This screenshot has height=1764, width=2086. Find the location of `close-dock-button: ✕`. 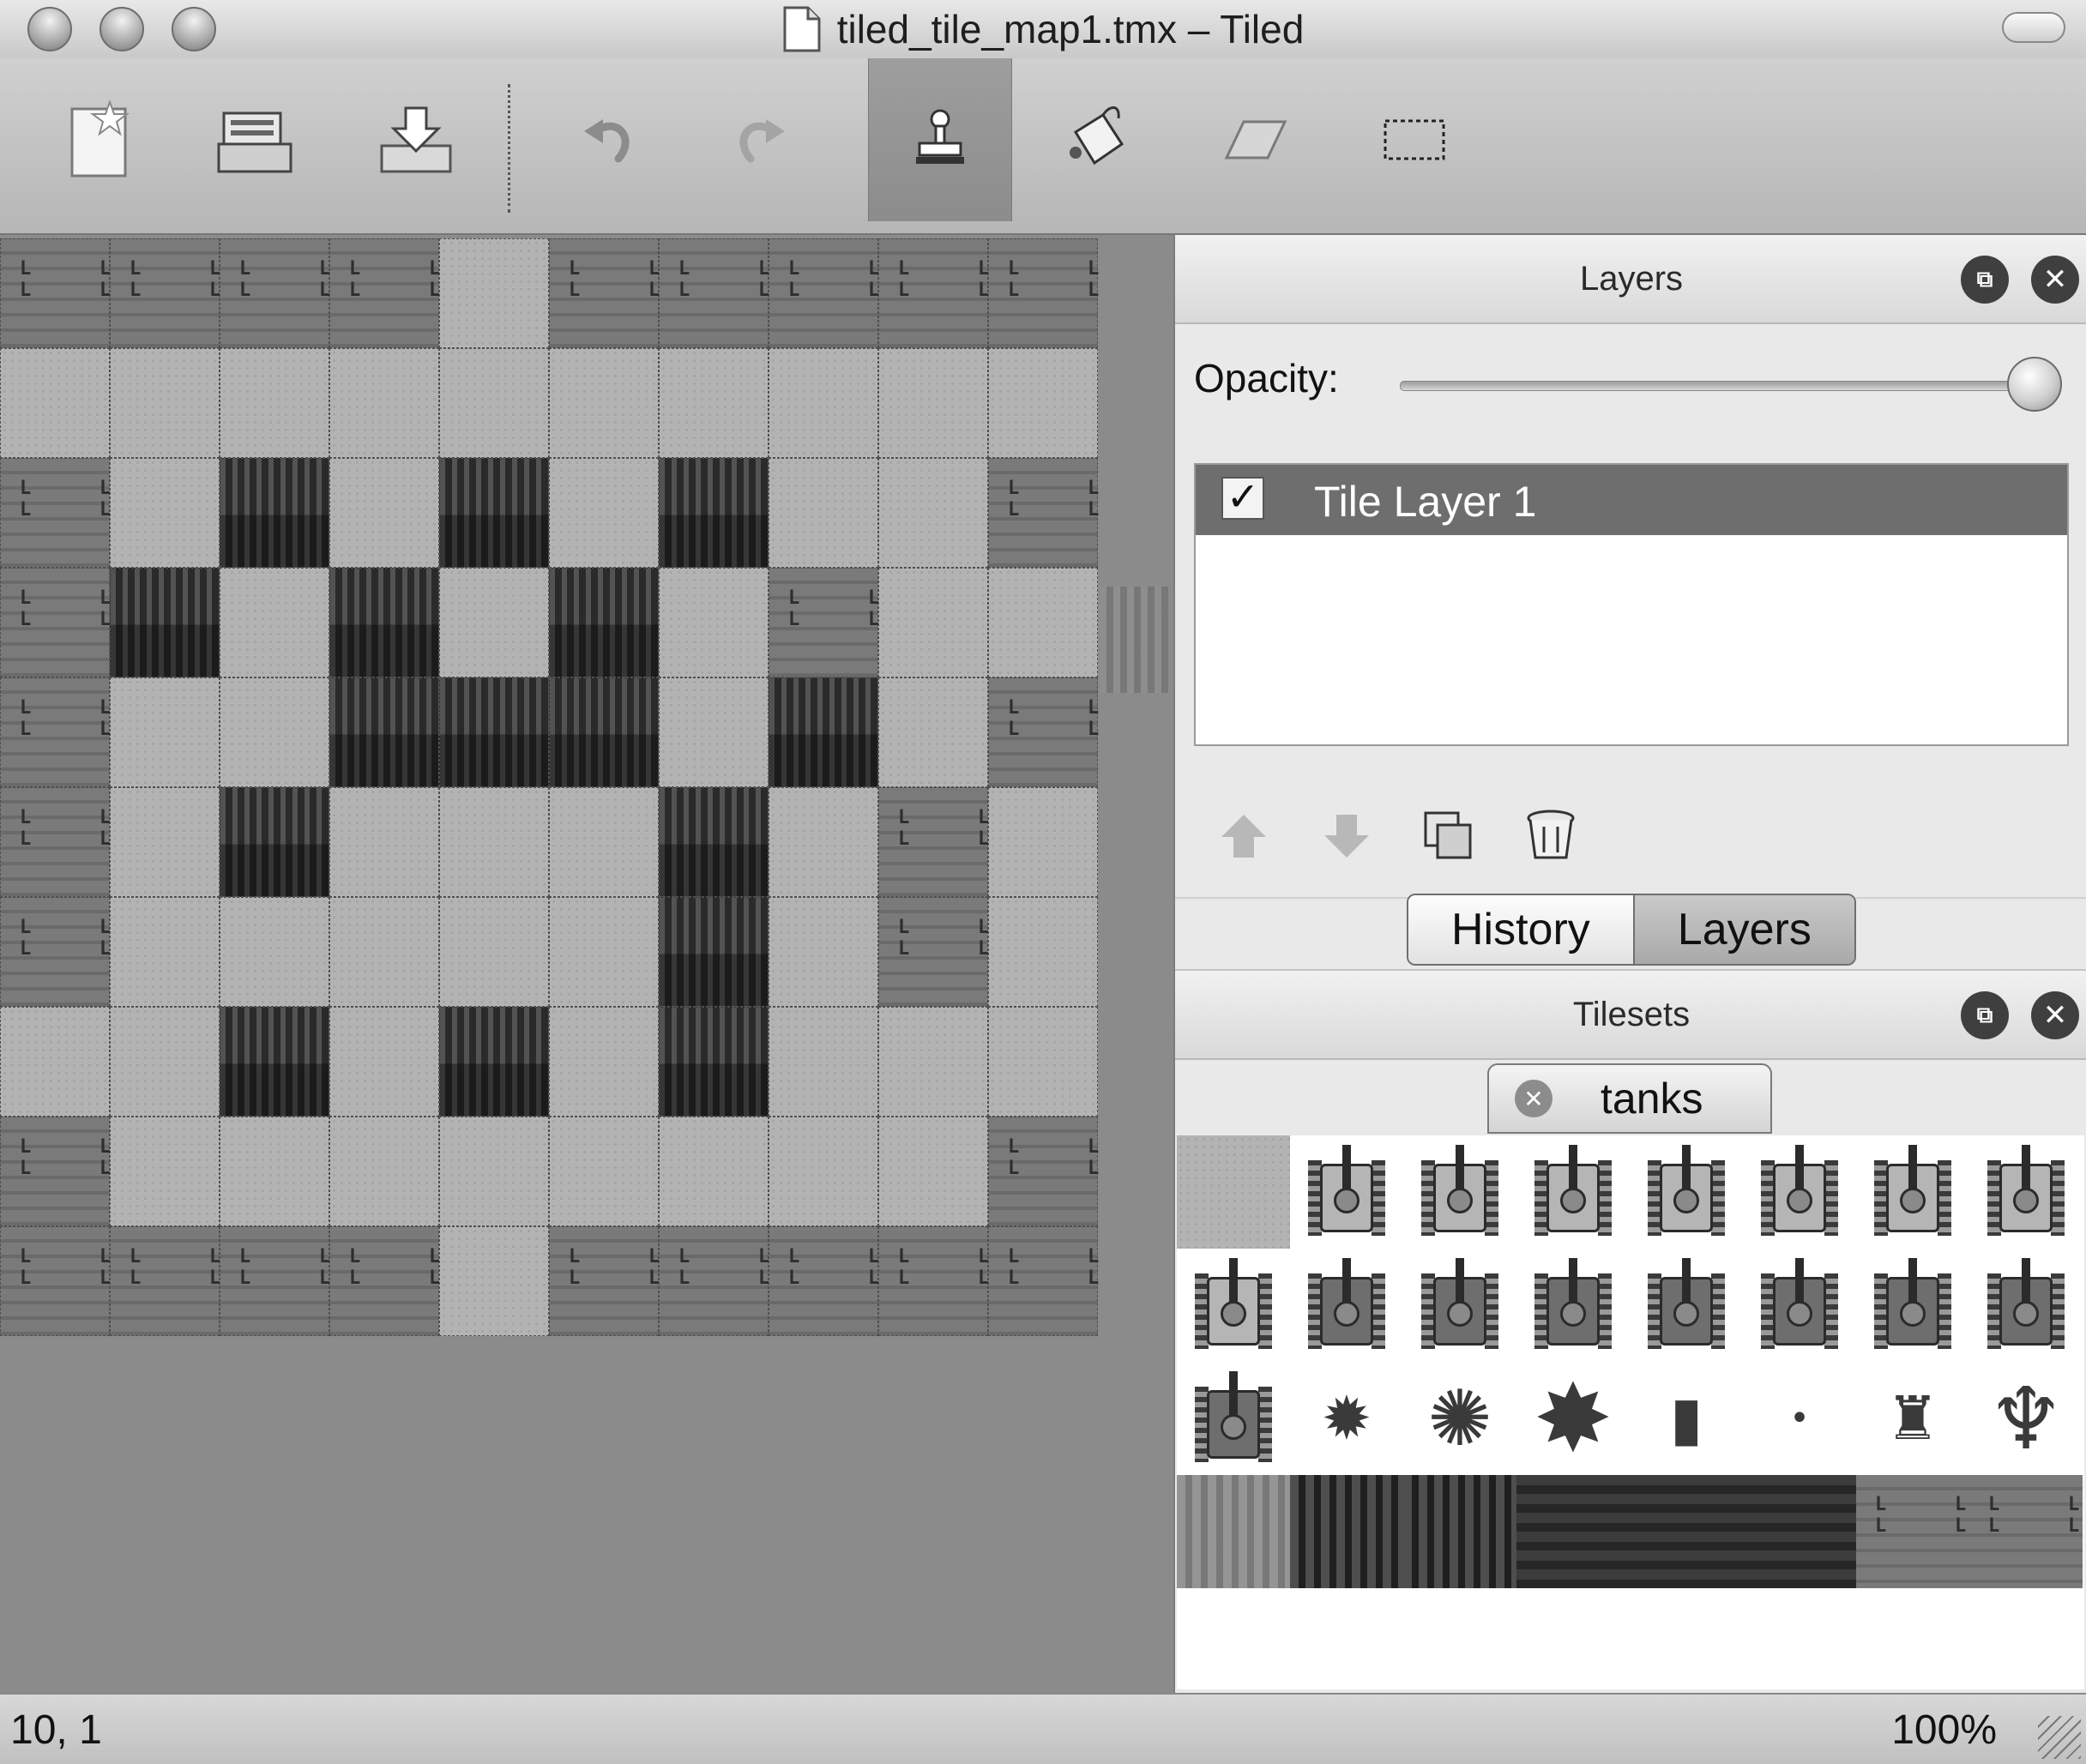

close-dock-button: ✕ is located at coordinates (2055, 280).